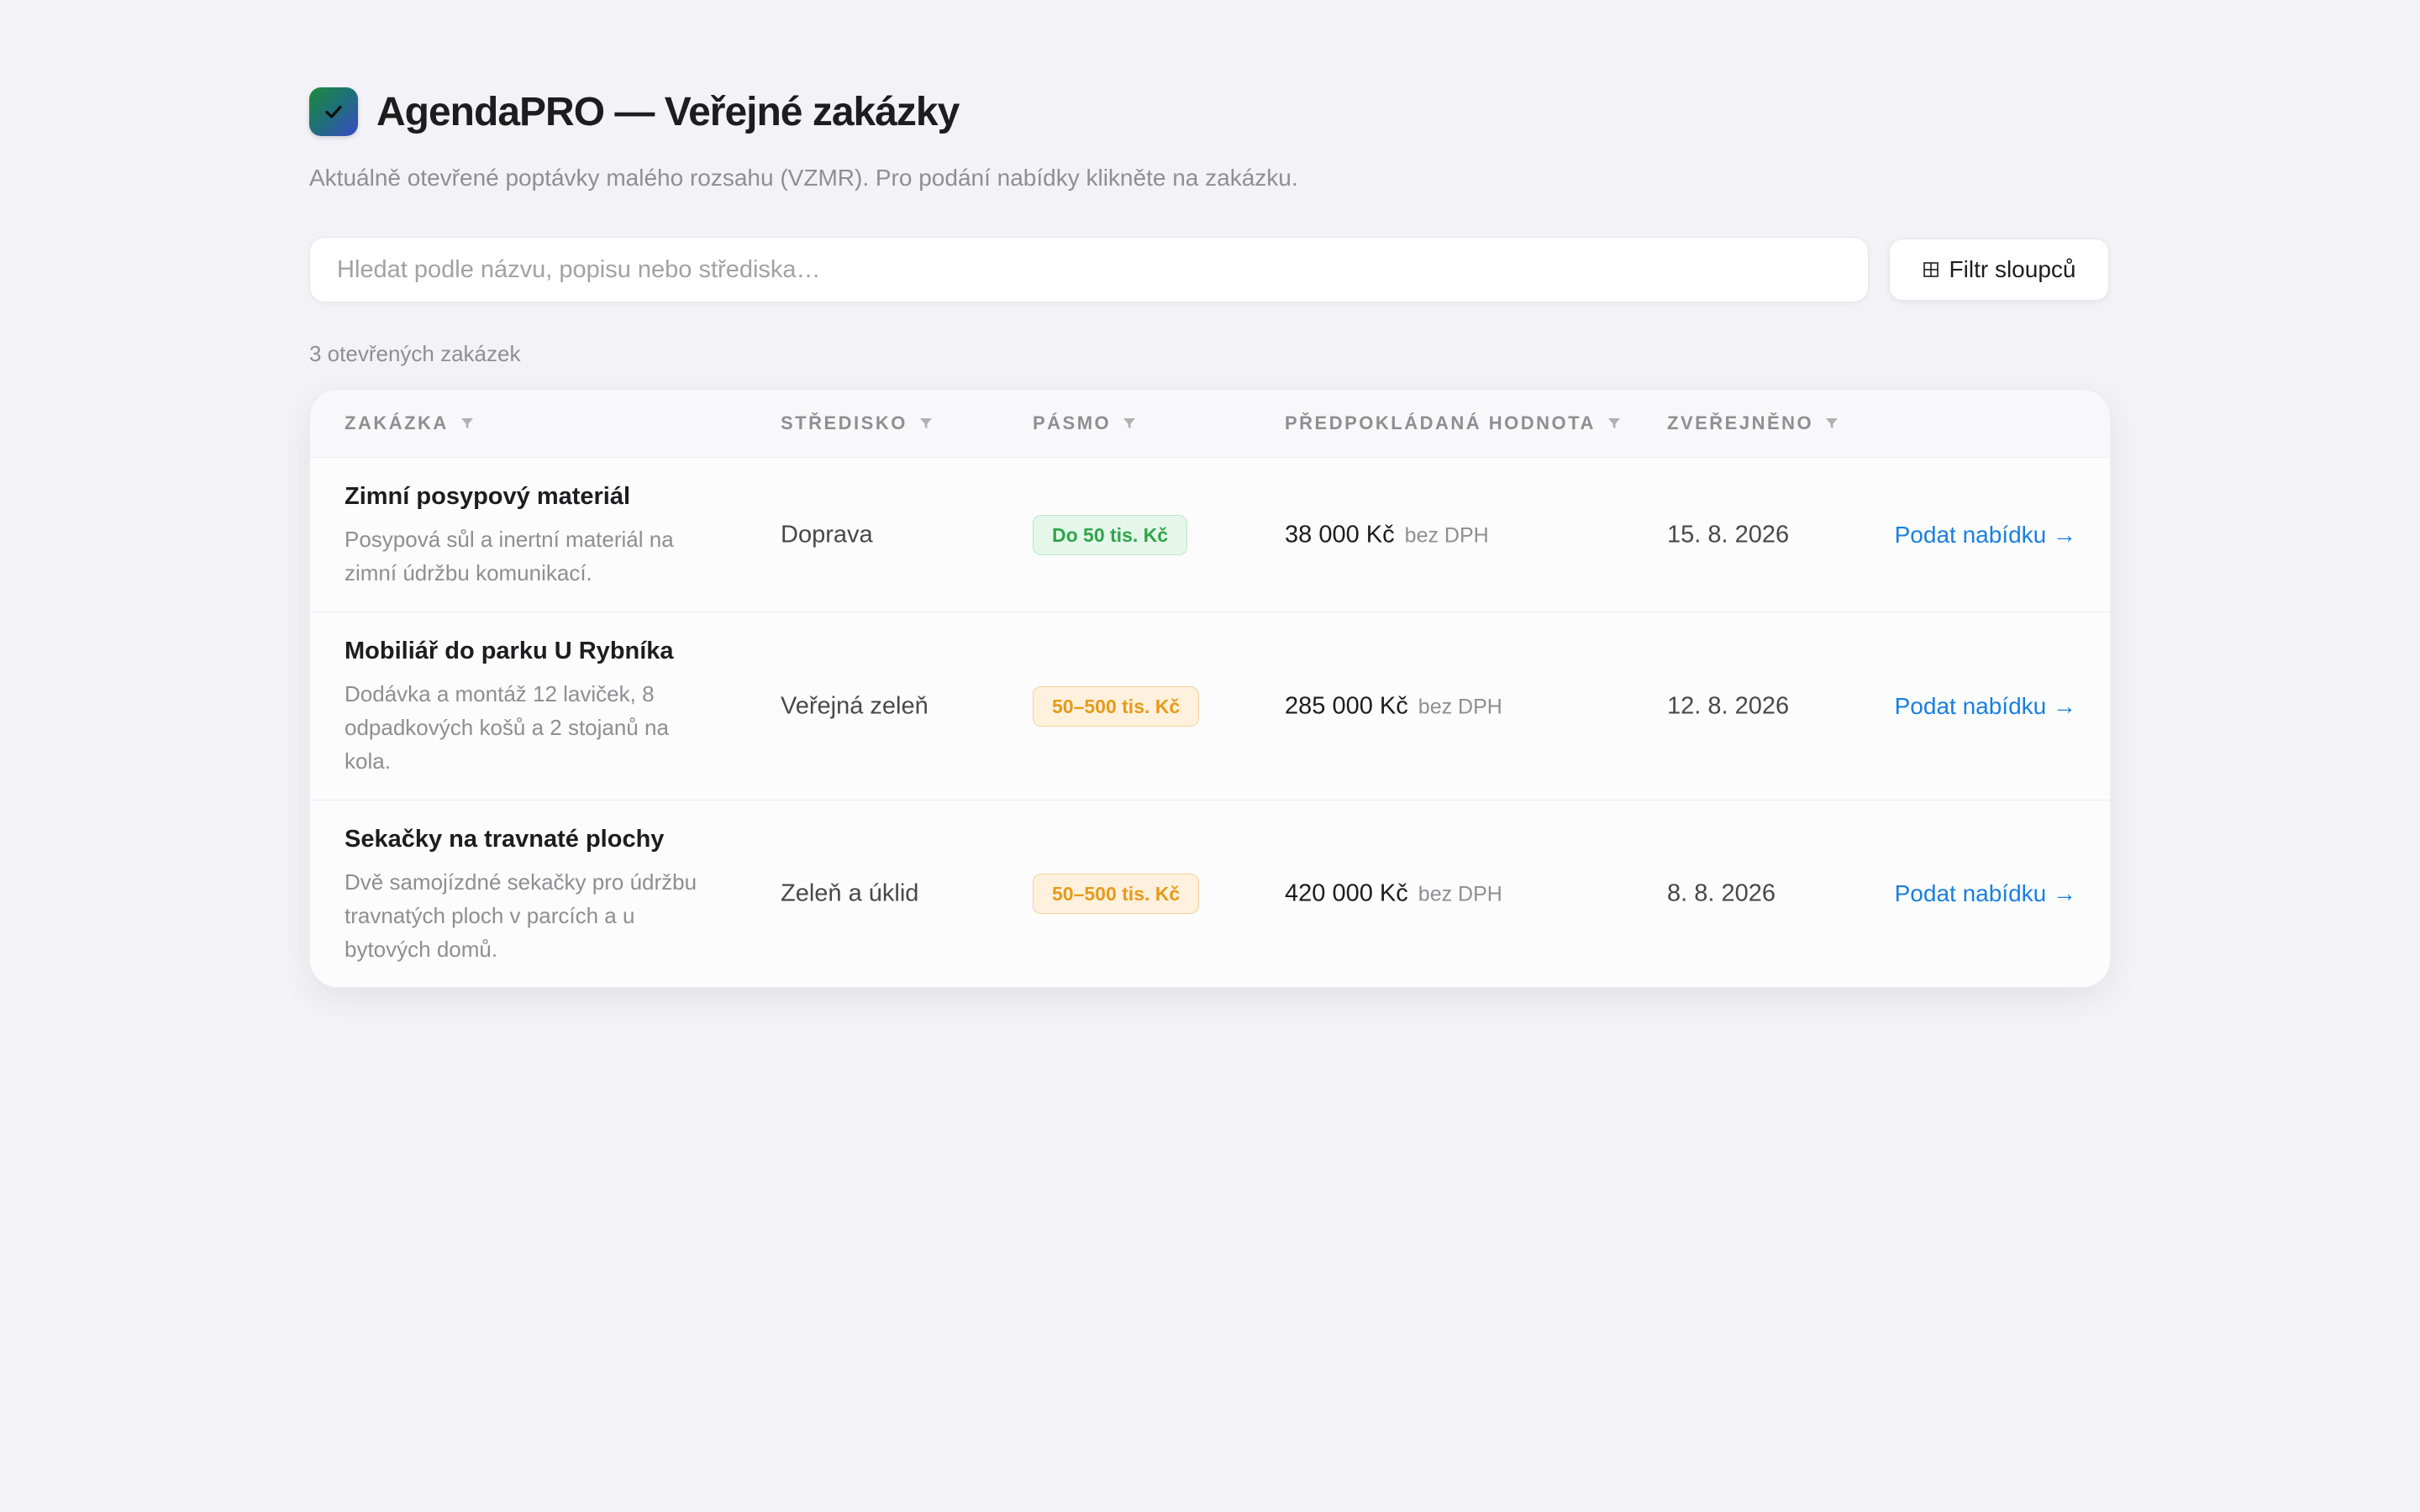 The image size is (2420, 1512). Describe the element at coordinates (1209, 111) in the screenshot. I see `page-header: AgendaPRO — Veřejné zakázky` at that location.